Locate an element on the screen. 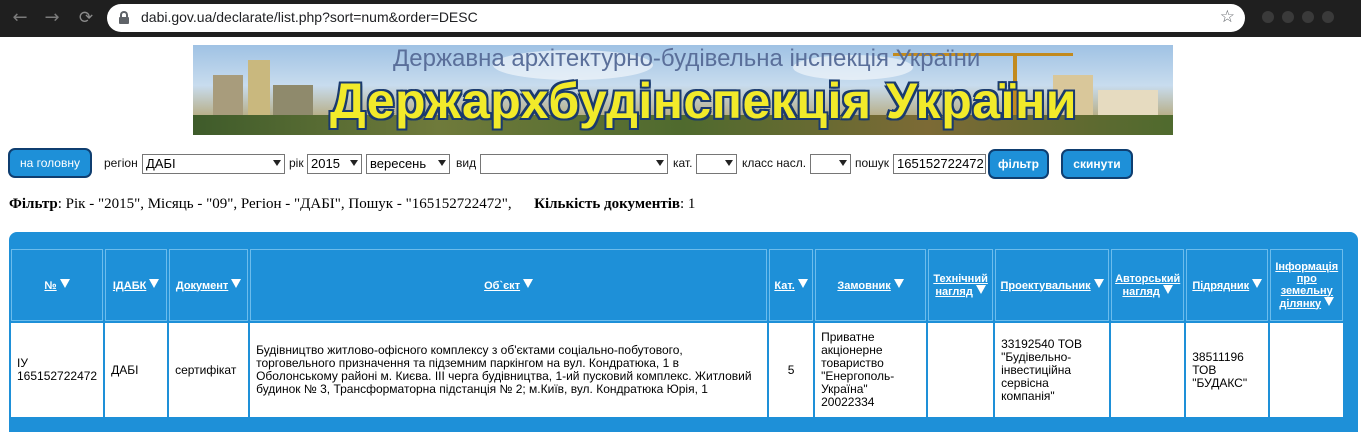  type-label: вид is located at coordinates (466, 163).